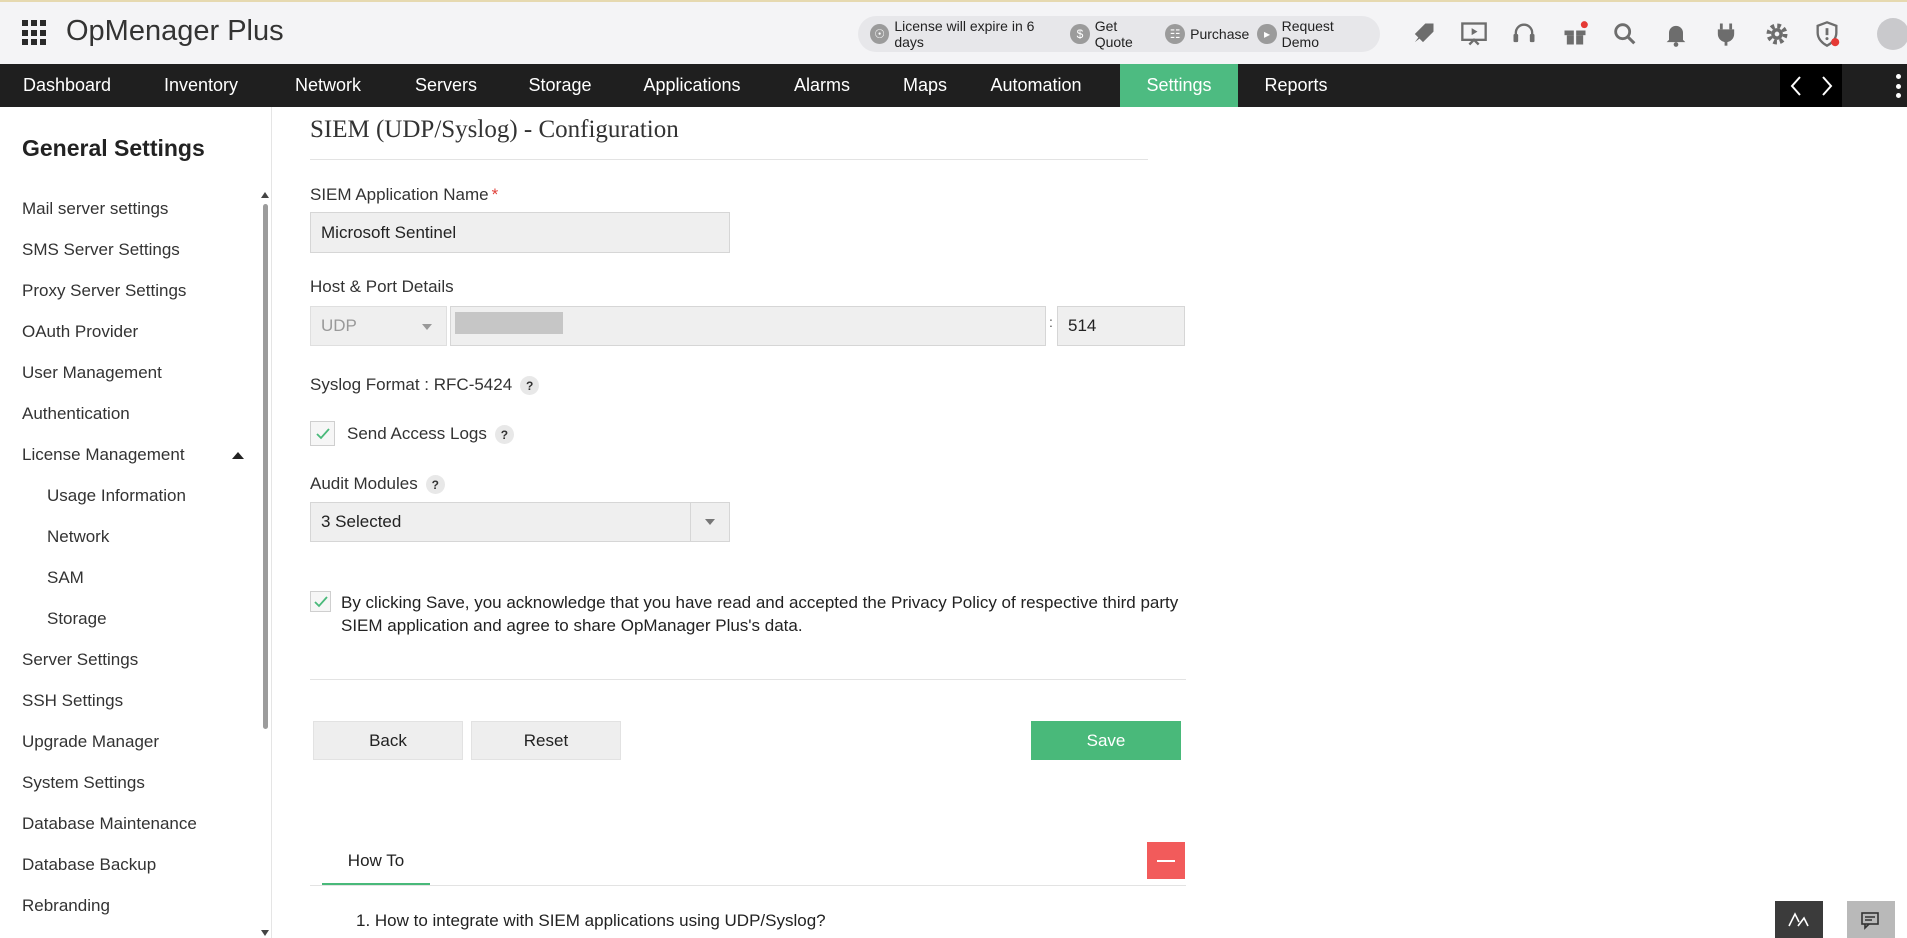 This screenshot has width=1907, height=938. What do you see at coordinates (80, 332) in the screenshot?
I see `sidebar-item-oauth-provider: OAuth Provider` at bounding box center [80, 332].